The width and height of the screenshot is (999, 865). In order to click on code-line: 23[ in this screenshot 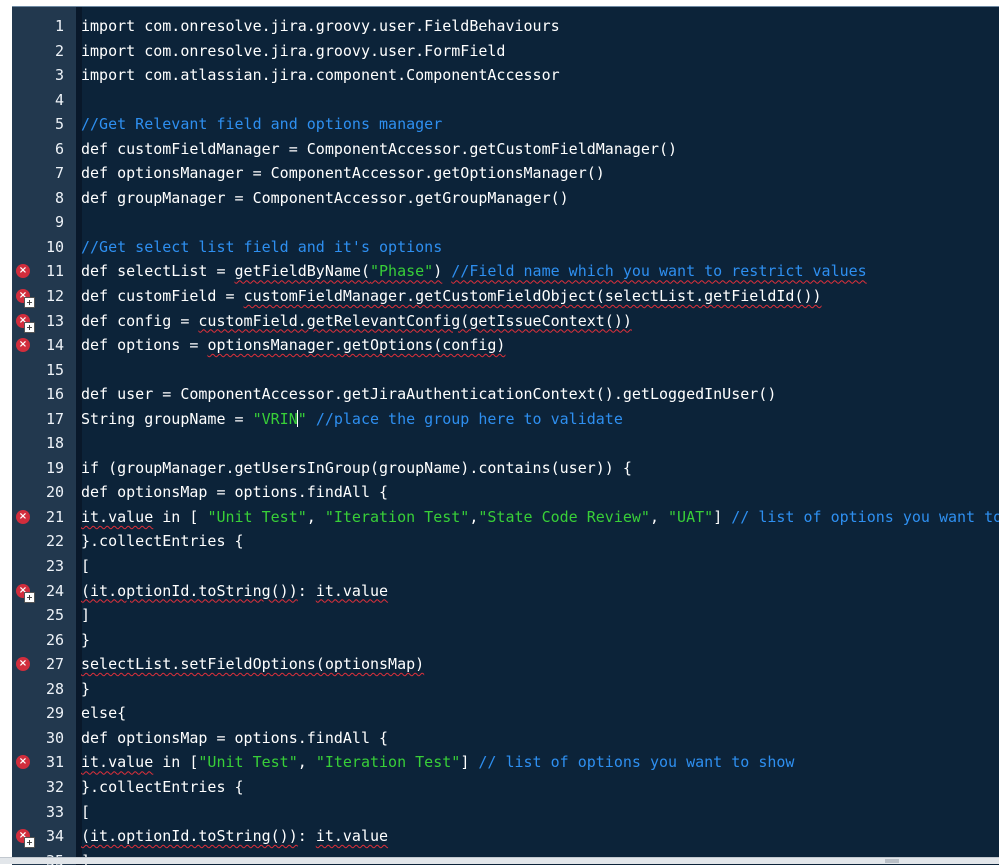, I will do `click(505, 566)`.